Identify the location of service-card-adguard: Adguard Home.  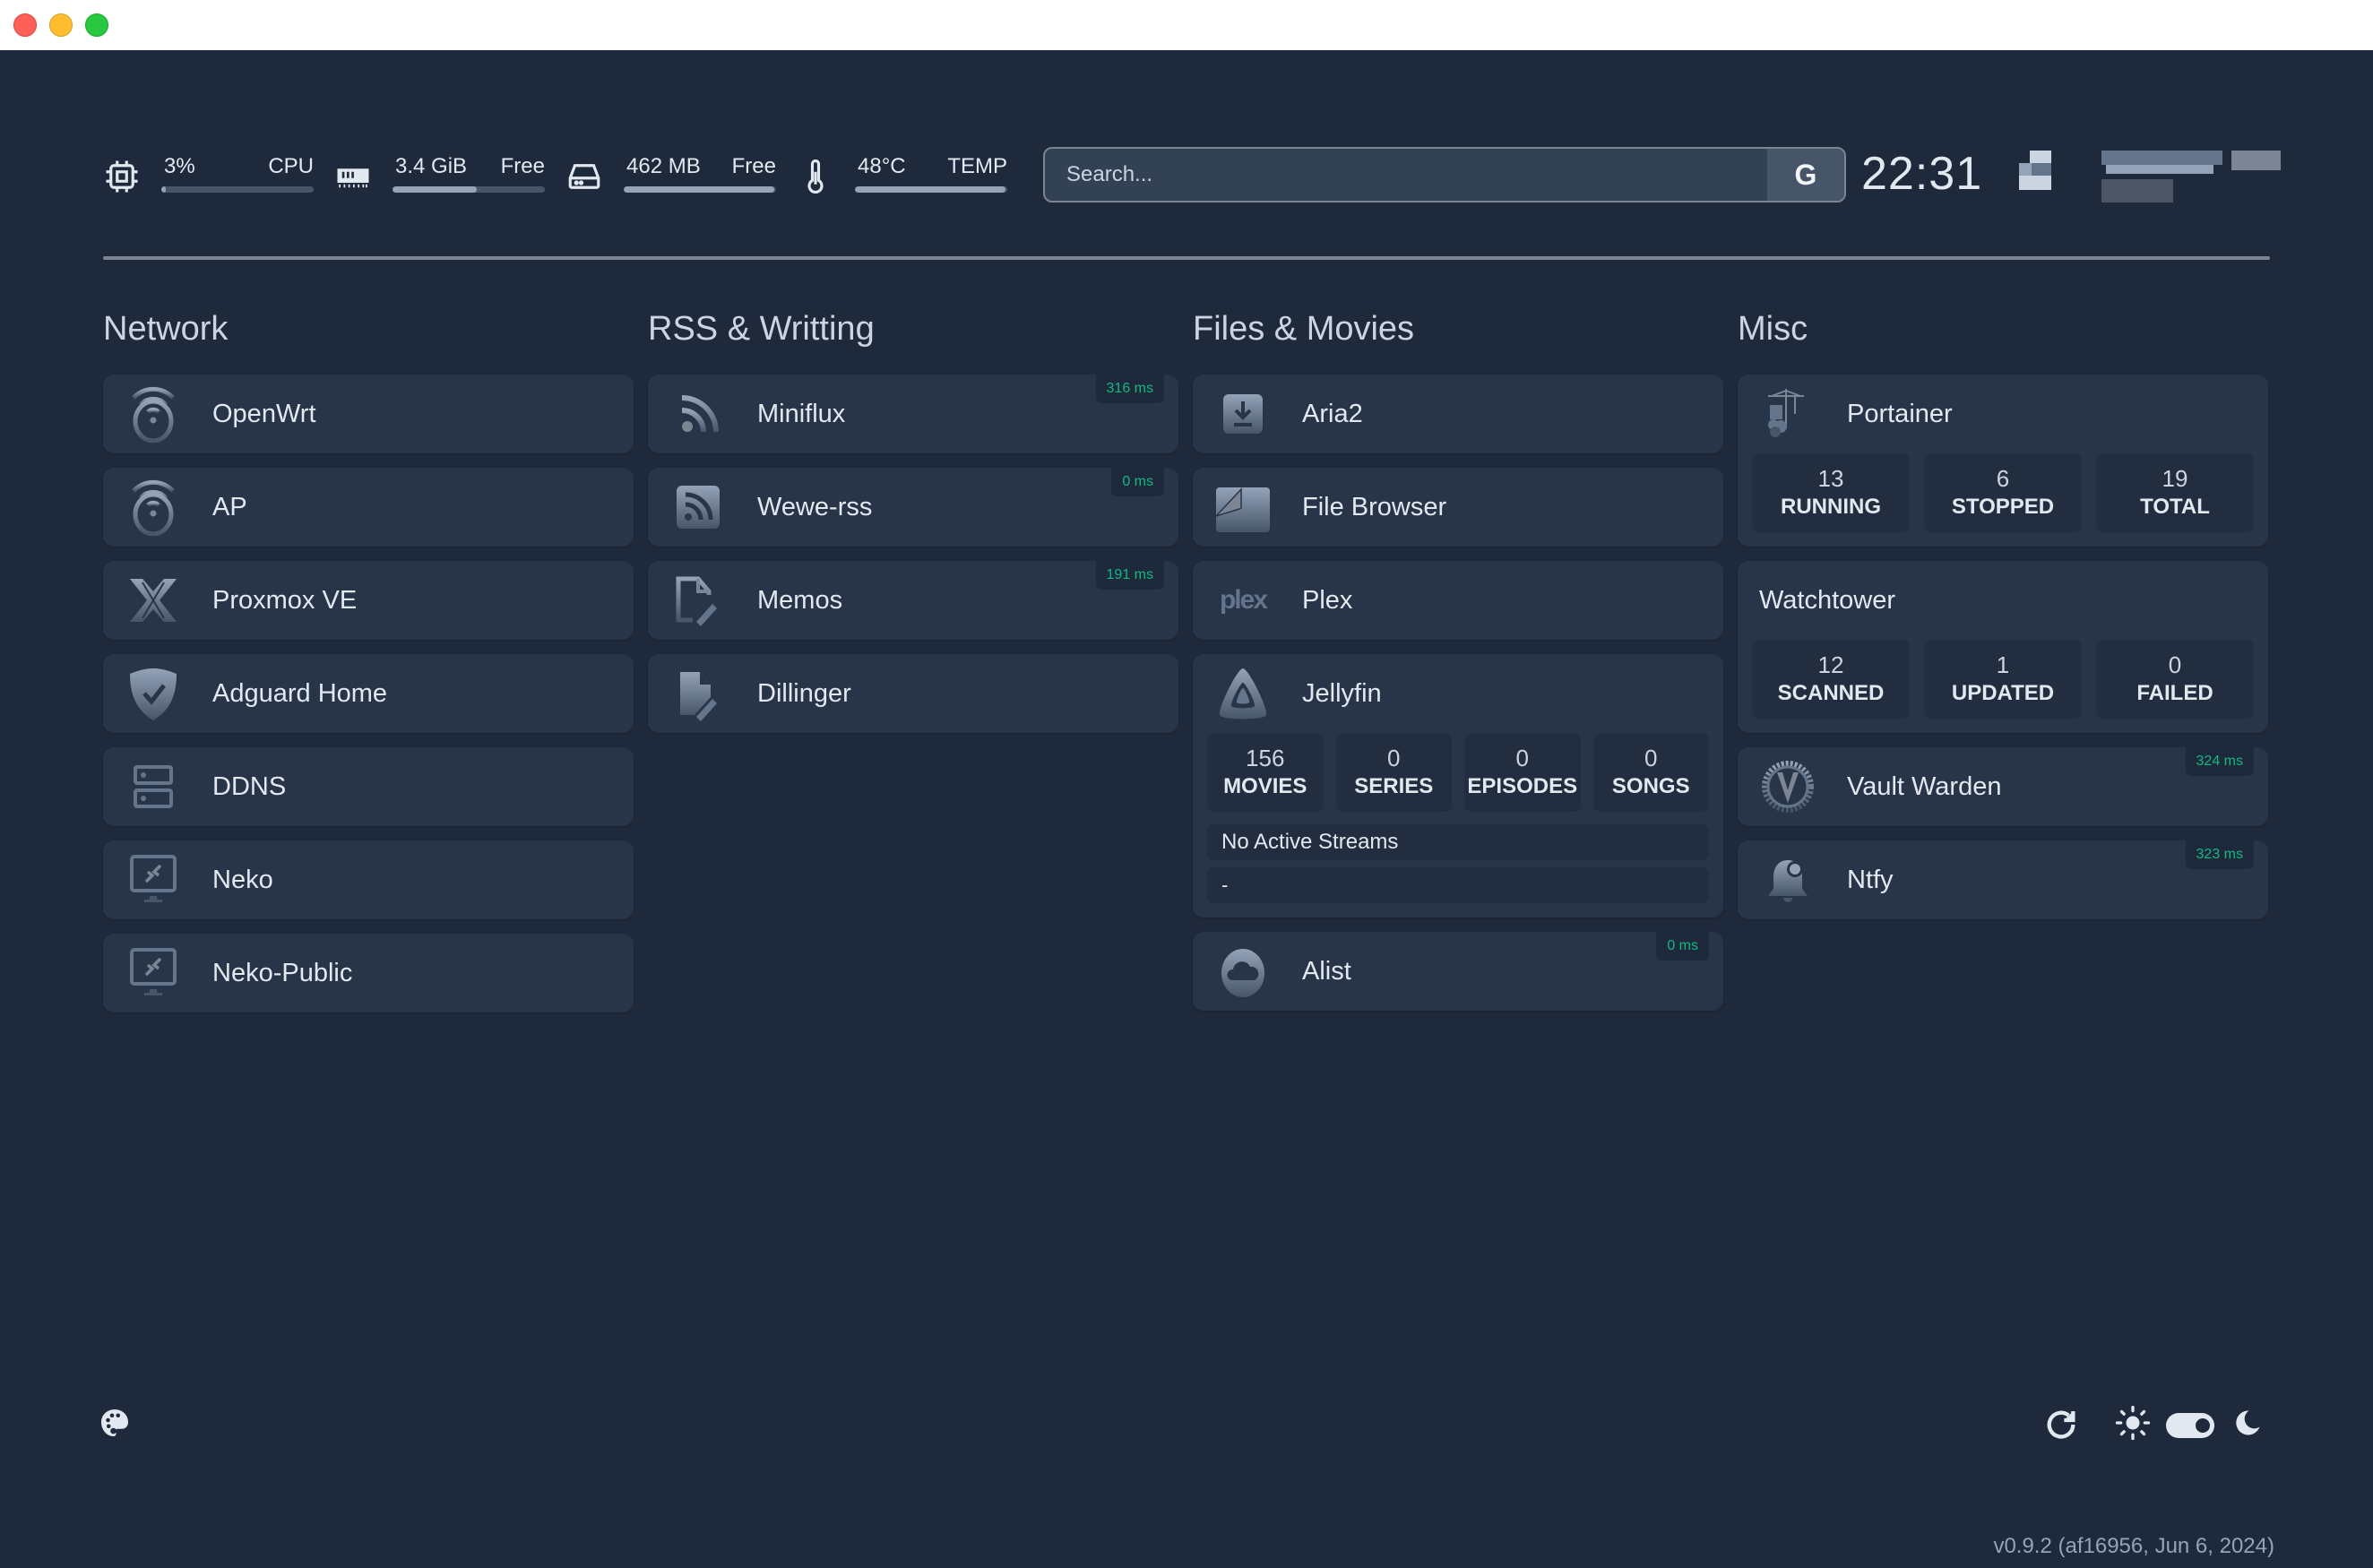
(369, 694).